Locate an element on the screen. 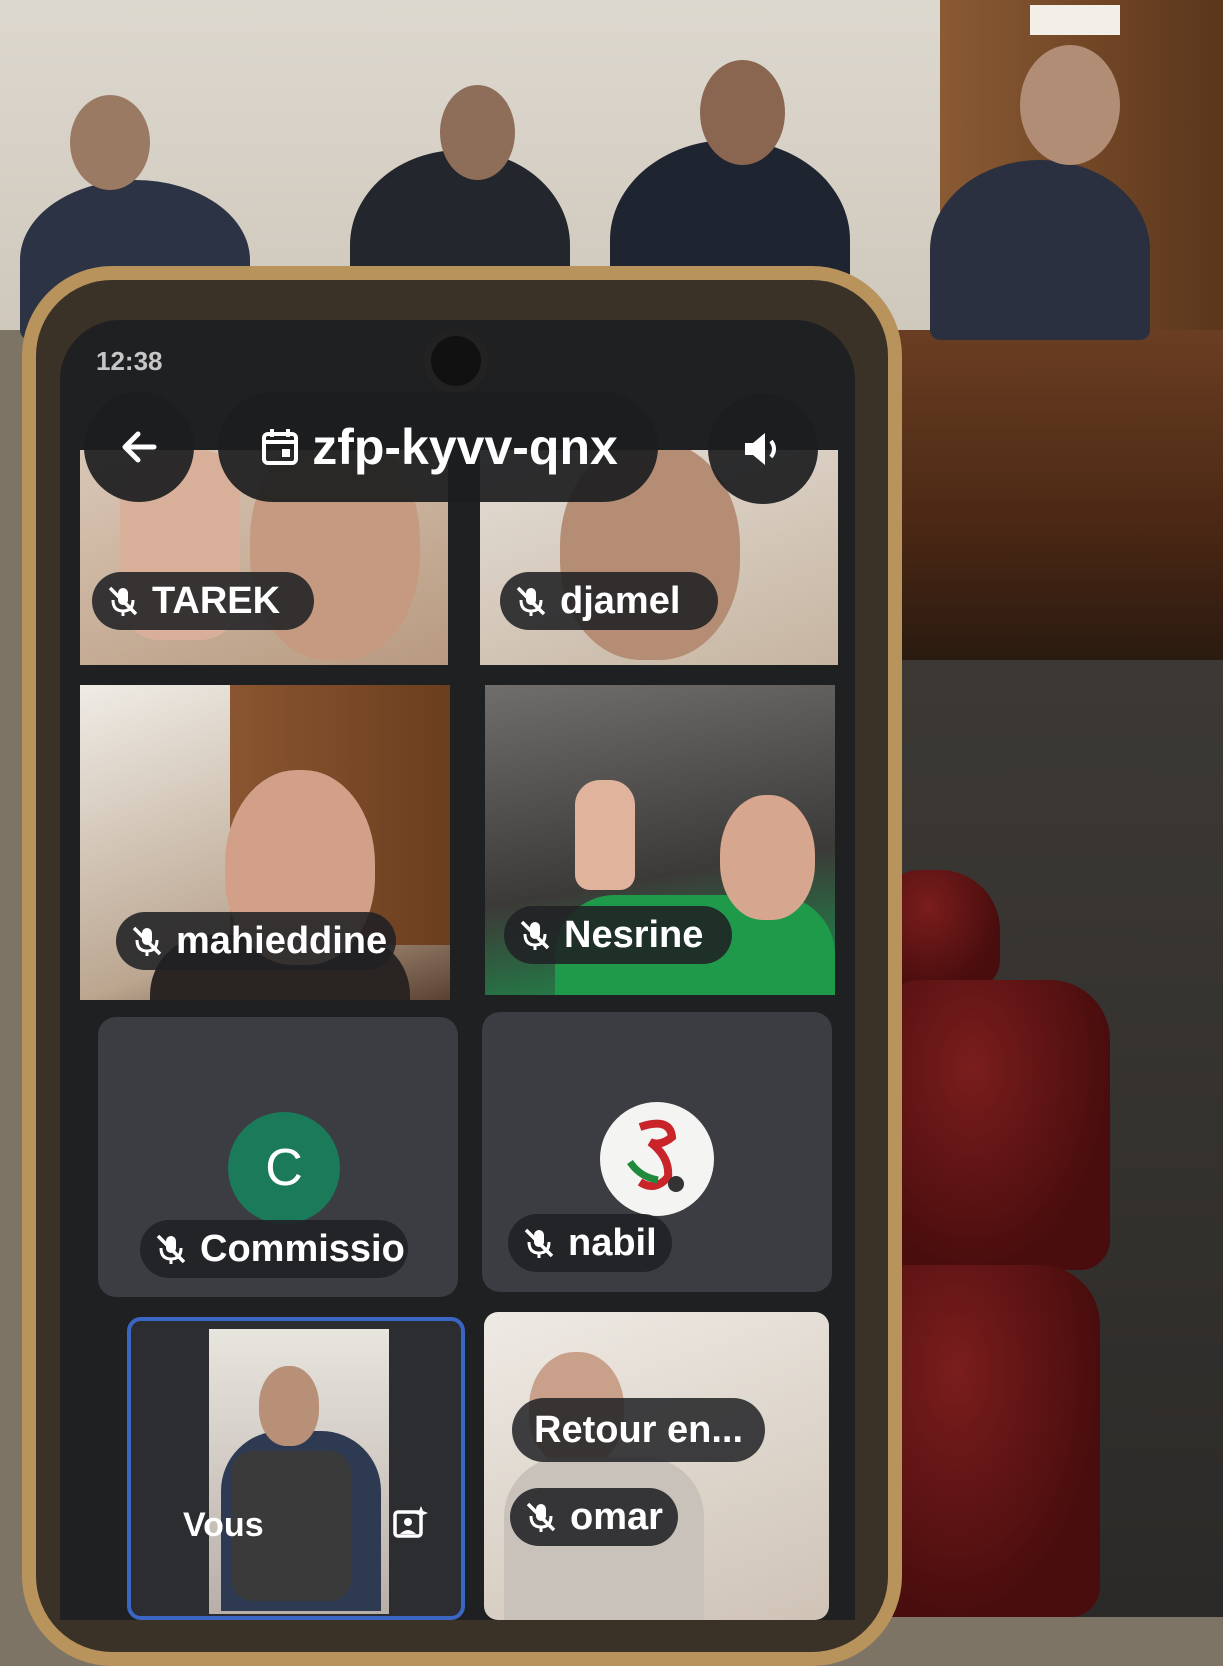 The image size is (1223, 1666). participant-name-pill: omar is located at coordinates (594, 1517).